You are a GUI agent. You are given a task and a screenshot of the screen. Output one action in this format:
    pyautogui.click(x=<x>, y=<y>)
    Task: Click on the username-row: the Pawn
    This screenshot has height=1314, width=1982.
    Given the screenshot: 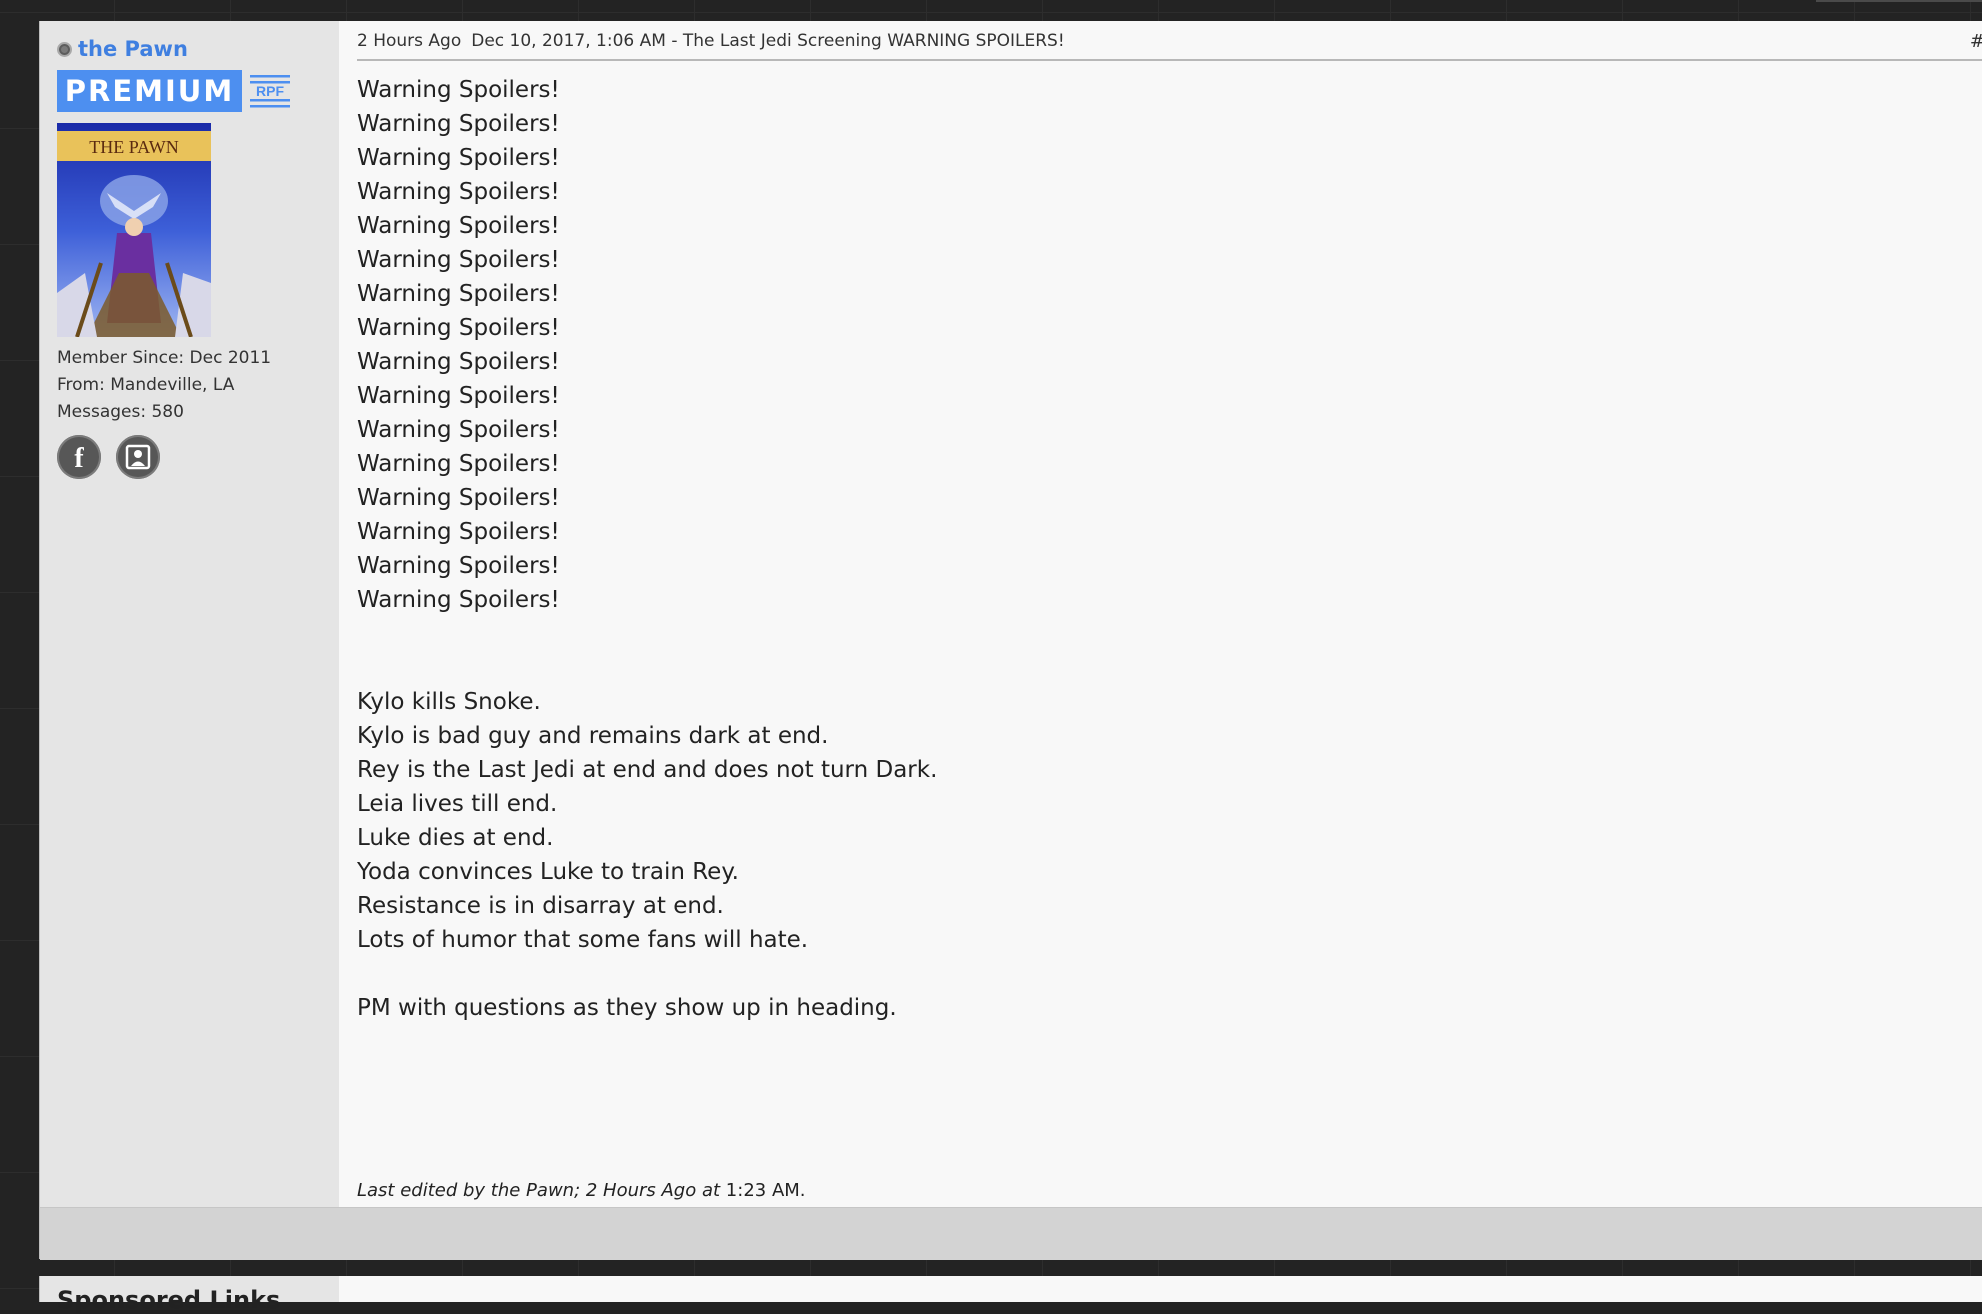 What is the action you would take?
    pyautogui.click(x=122, y=49)
    